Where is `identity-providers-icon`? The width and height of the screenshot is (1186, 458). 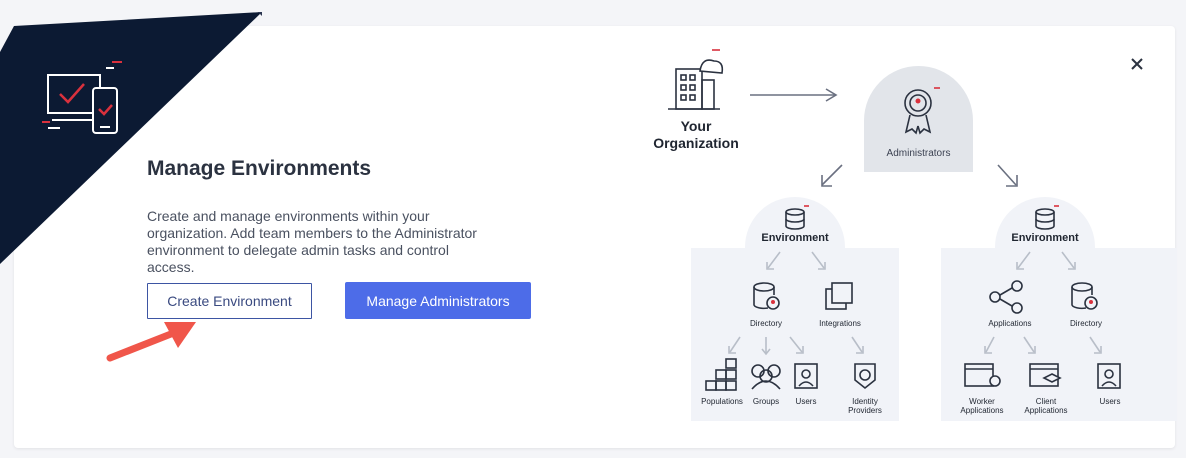
identity-providers-icon is located at coordinates (865, 376).